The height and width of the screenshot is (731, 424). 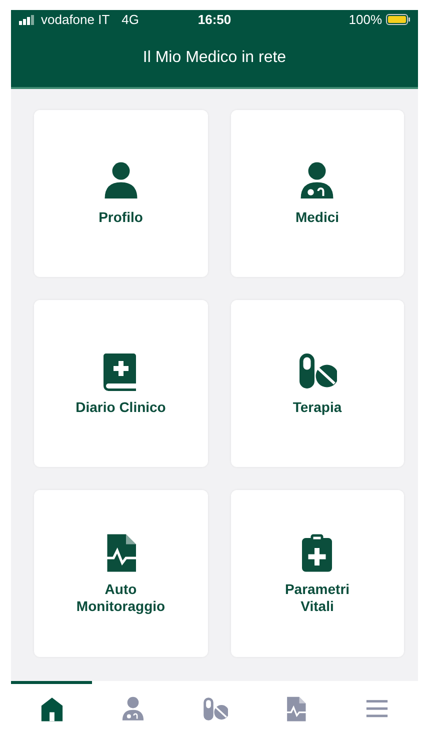 What do you see at coordinates (215, 20) in the screenshot?
I see `clock-time: 16:50` at bounding box center [215, 20].